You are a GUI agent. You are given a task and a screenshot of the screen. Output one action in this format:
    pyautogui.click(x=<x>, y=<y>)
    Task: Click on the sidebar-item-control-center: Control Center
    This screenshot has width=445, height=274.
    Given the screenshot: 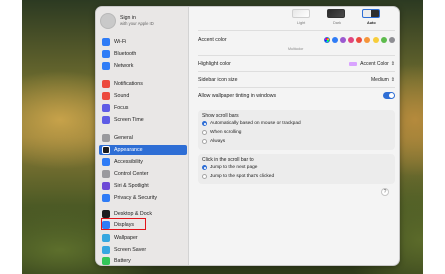 What is the action you would take?
    pyautogui.click(x=143, y=174)
    